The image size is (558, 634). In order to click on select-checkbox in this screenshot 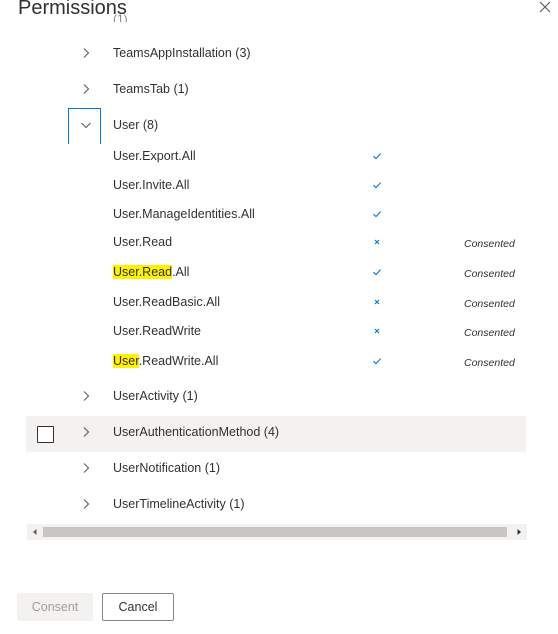, I will do `click(45, 434)`.